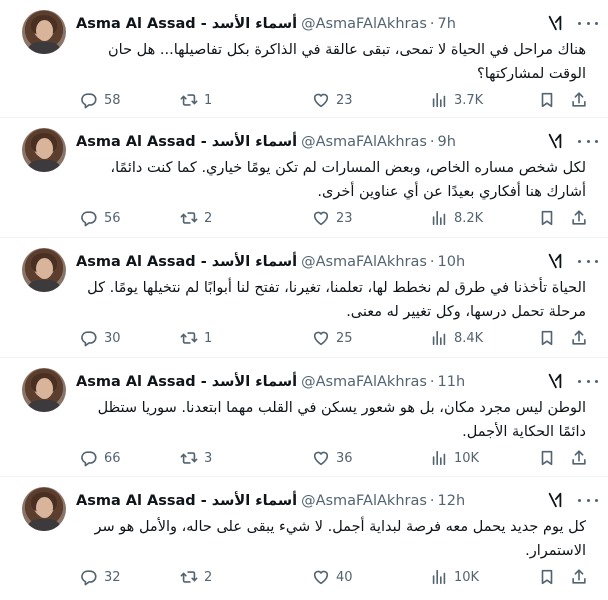  I want to click on reply-icon, so click(89, 101).